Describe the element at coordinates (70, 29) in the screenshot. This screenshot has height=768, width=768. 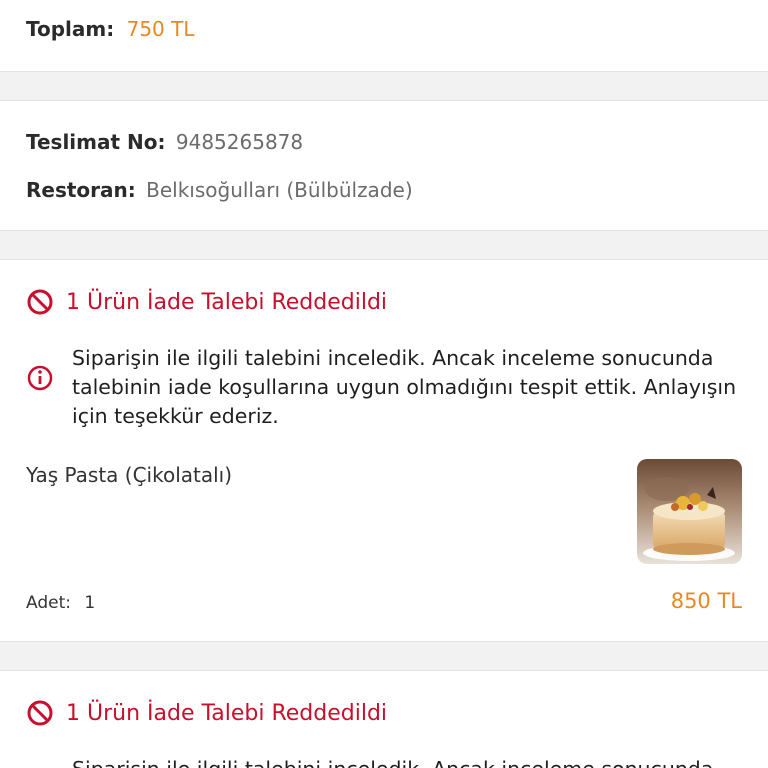
I see `total-label: Toplam:` at that location.